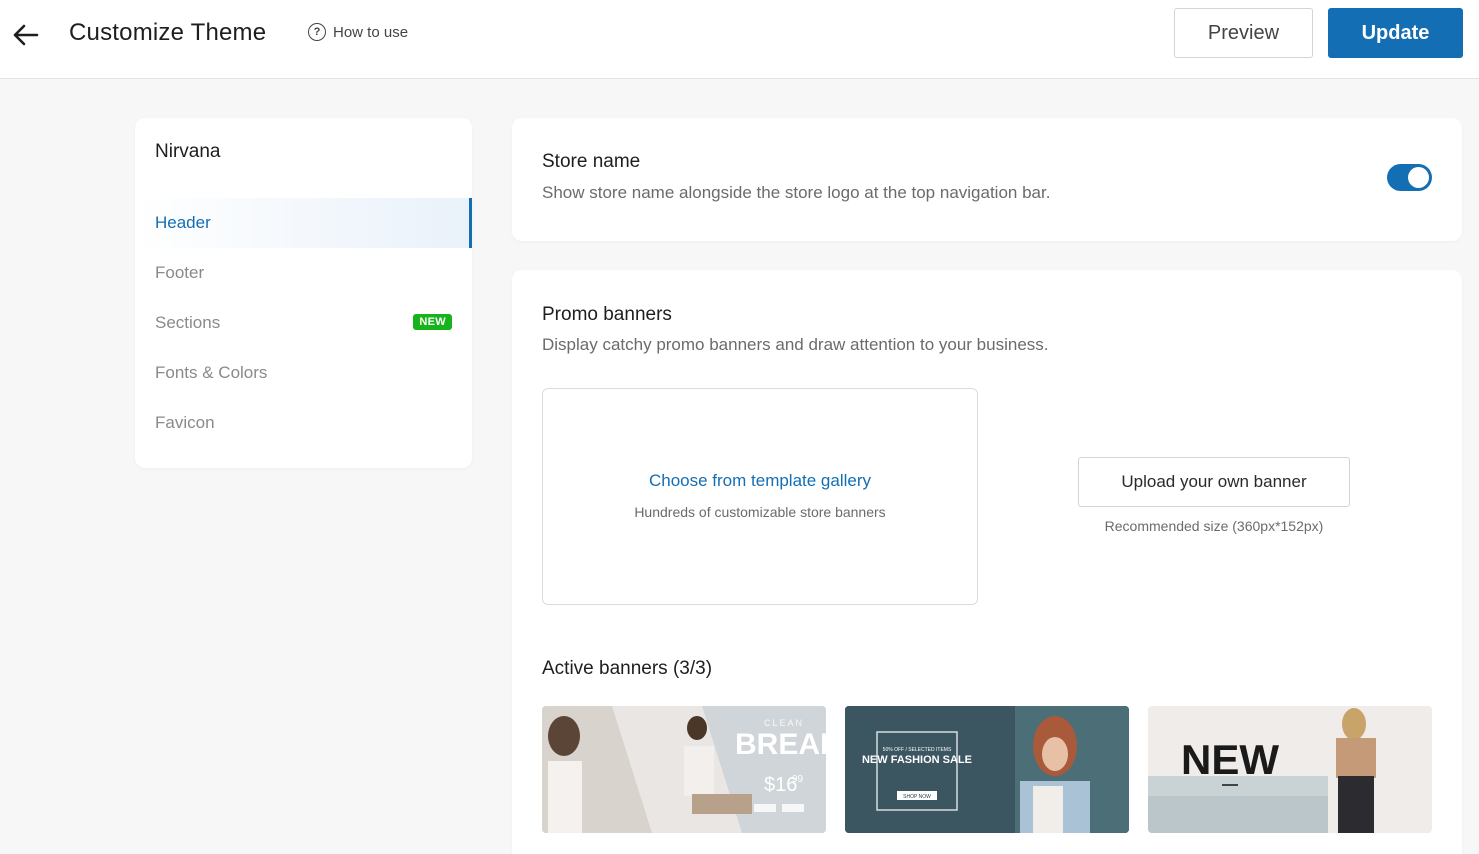  What do you see at coordinates (607, 314) in the screenshot?
I see `promo-banners-title: Promo banners` at bounding box center [607, 314].